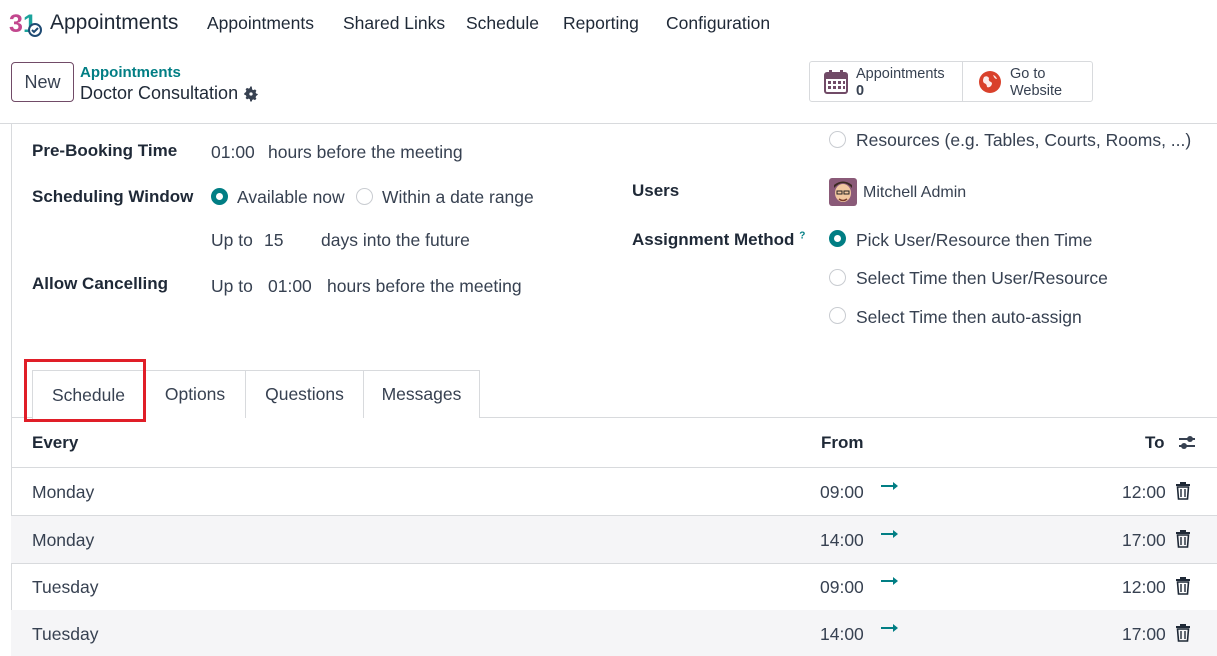 Image resolution: width=1217 pixels, height=656 pixels. I want to click on users-label: Users, so click(656, 190).